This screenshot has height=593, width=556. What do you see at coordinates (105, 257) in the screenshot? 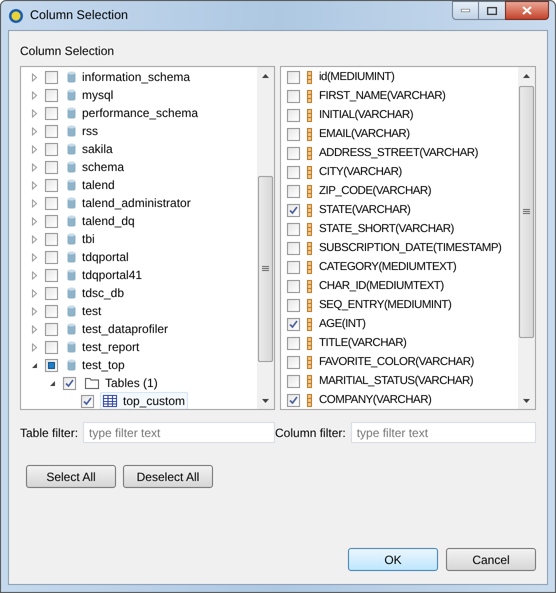
I see `tree-item: tdqportal` at bounding box center [105, 257].